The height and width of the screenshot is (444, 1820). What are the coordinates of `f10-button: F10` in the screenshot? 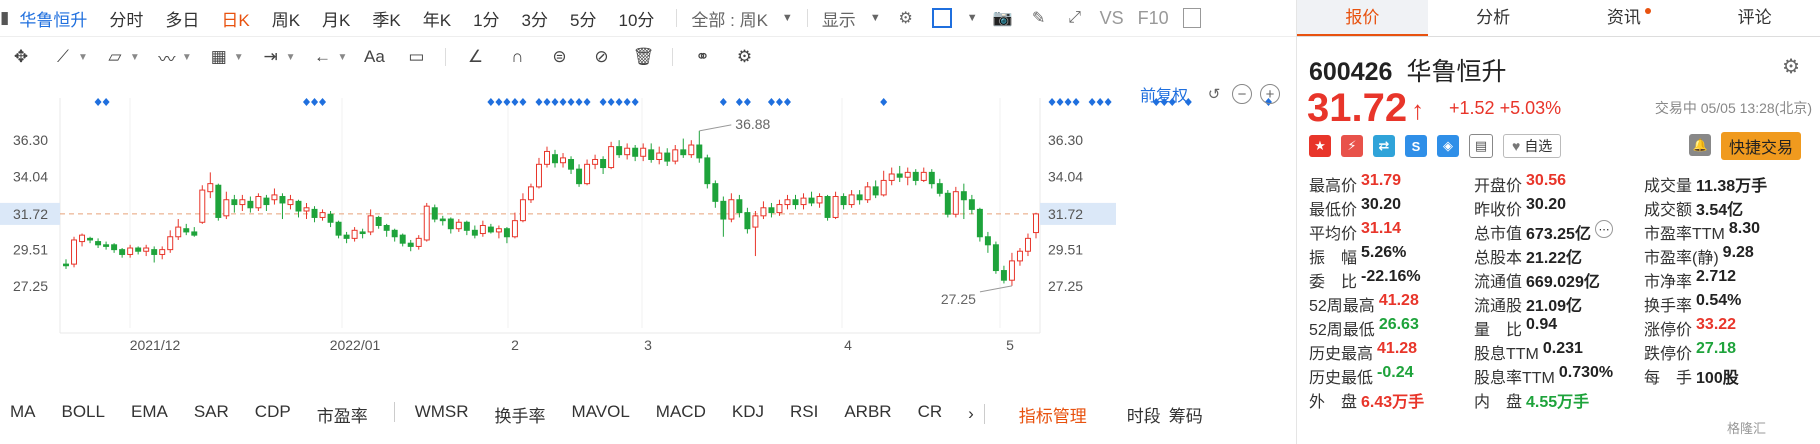 It's located at (1153, 18).